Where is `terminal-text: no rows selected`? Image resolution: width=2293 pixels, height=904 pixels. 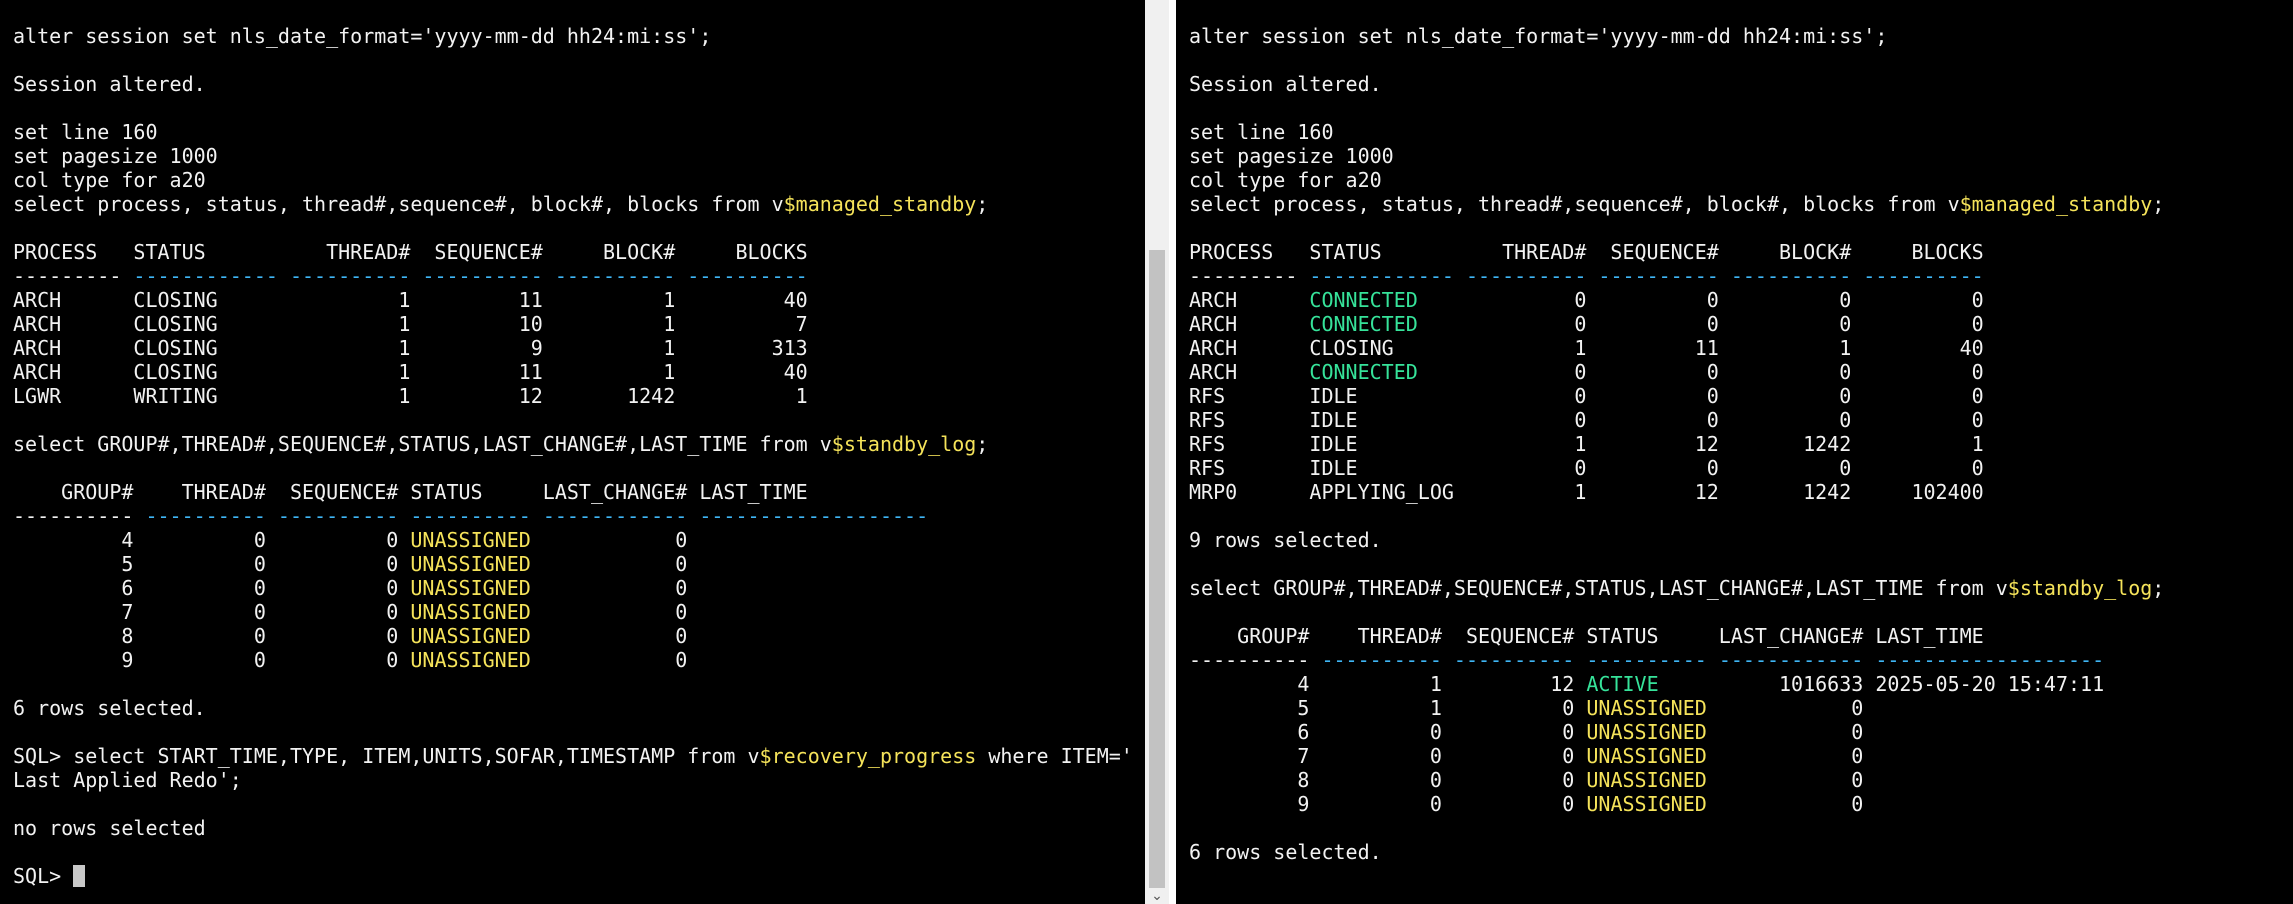
terminal-text: no rows selected is located at coordinates (109, 828).